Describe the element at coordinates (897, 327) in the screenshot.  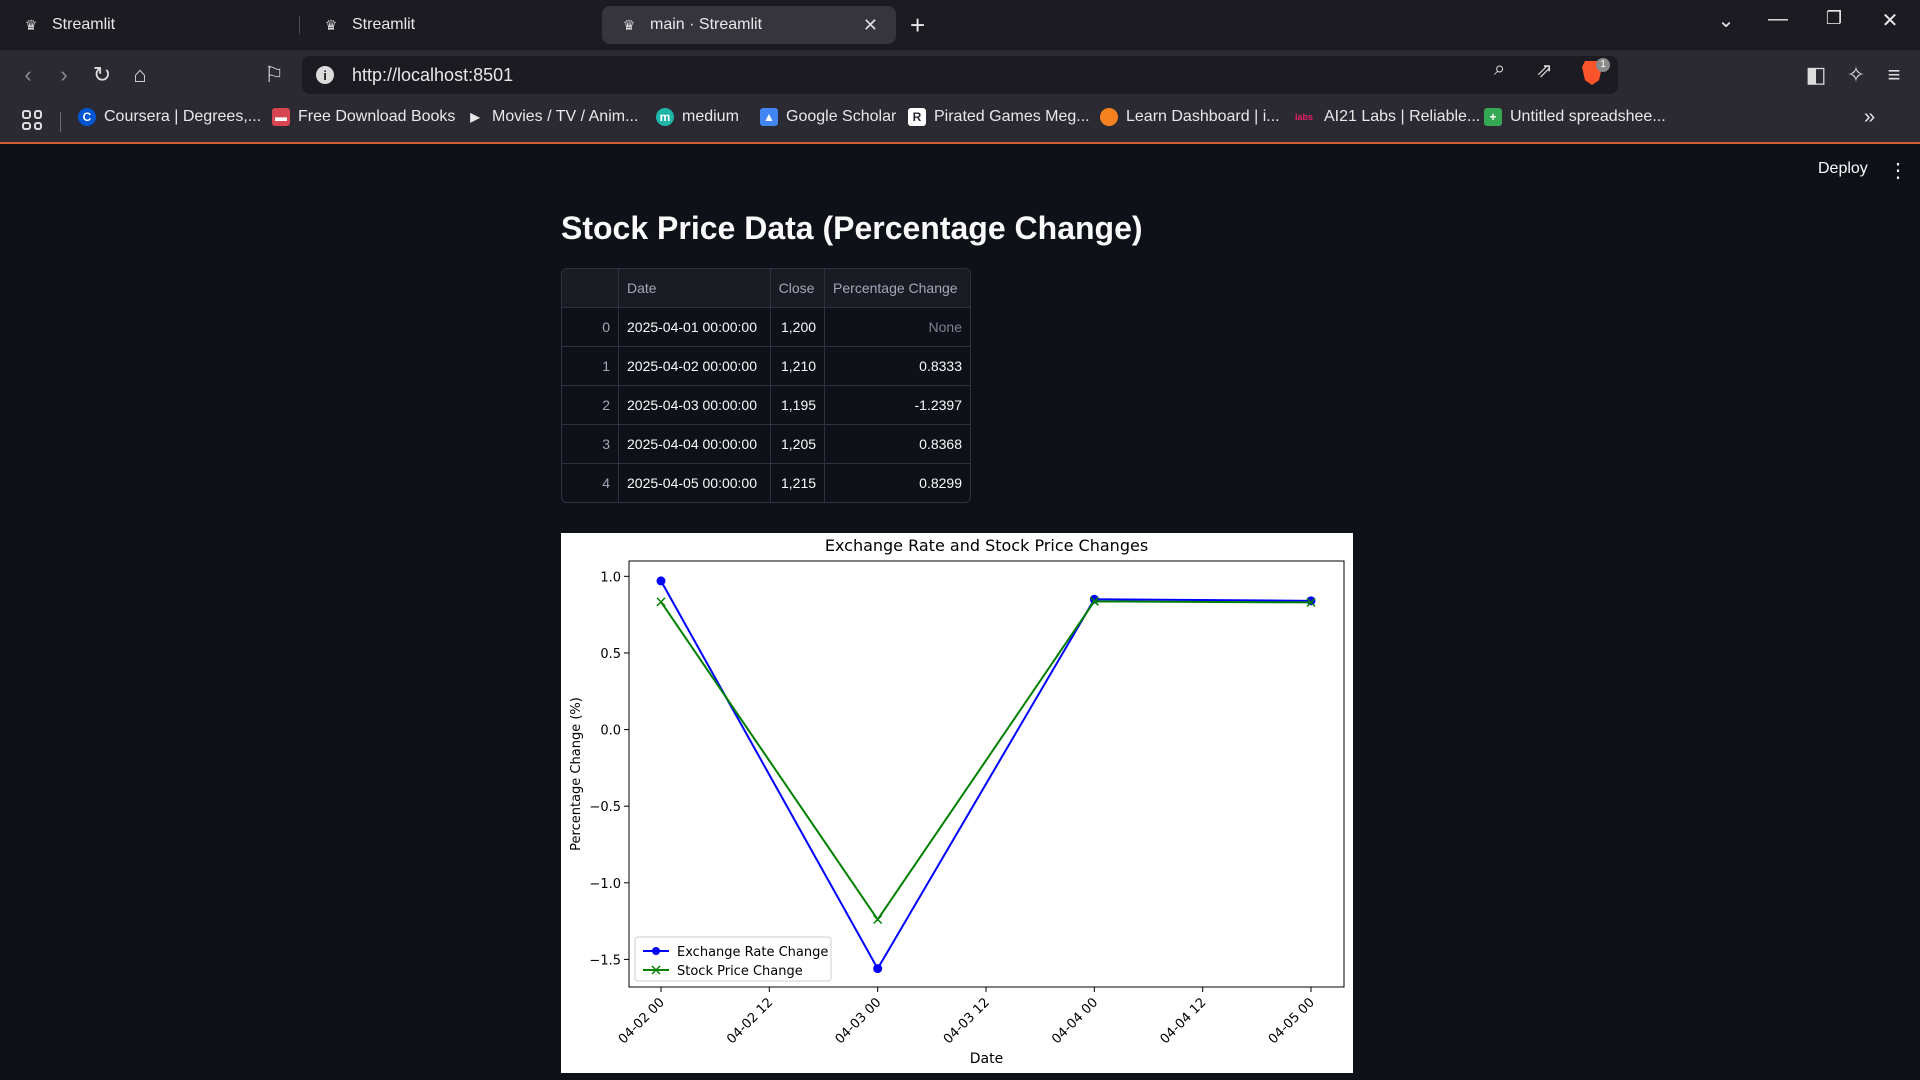
I see `cell-percentage-change: None` at that location.